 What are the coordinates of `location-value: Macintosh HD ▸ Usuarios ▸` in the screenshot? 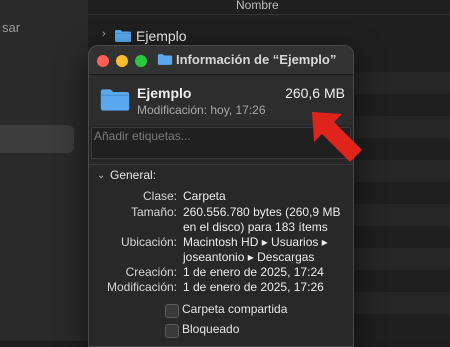 It's located at (255, 242).